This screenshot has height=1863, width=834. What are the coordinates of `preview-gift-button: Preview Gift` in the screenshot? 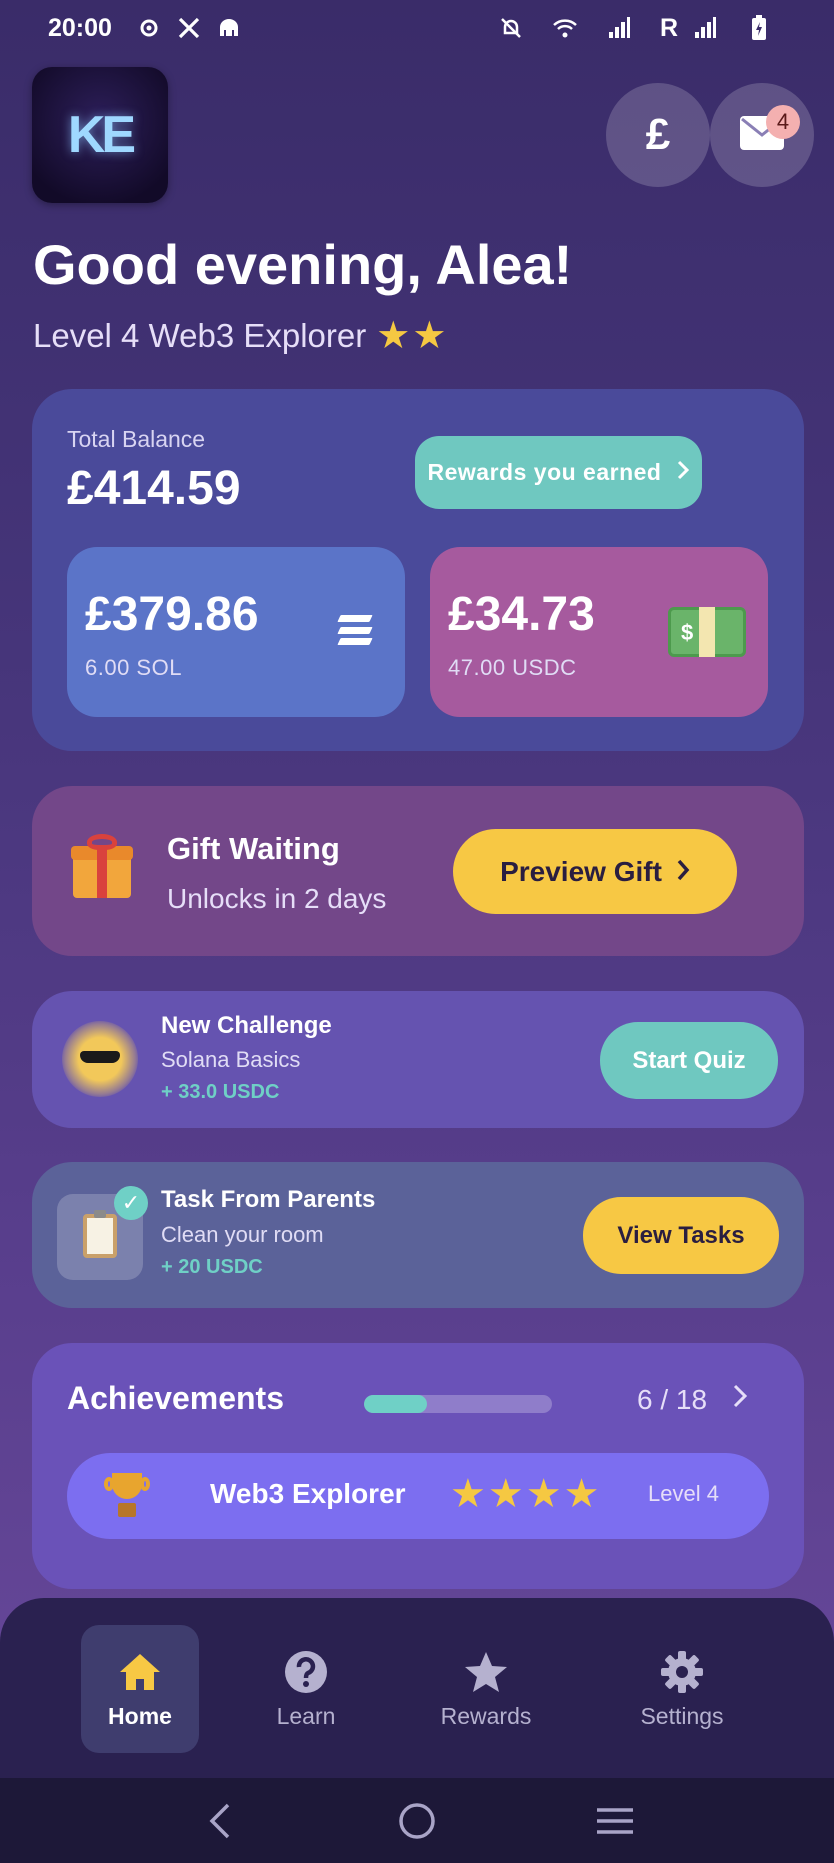 It's located at (595, 871).